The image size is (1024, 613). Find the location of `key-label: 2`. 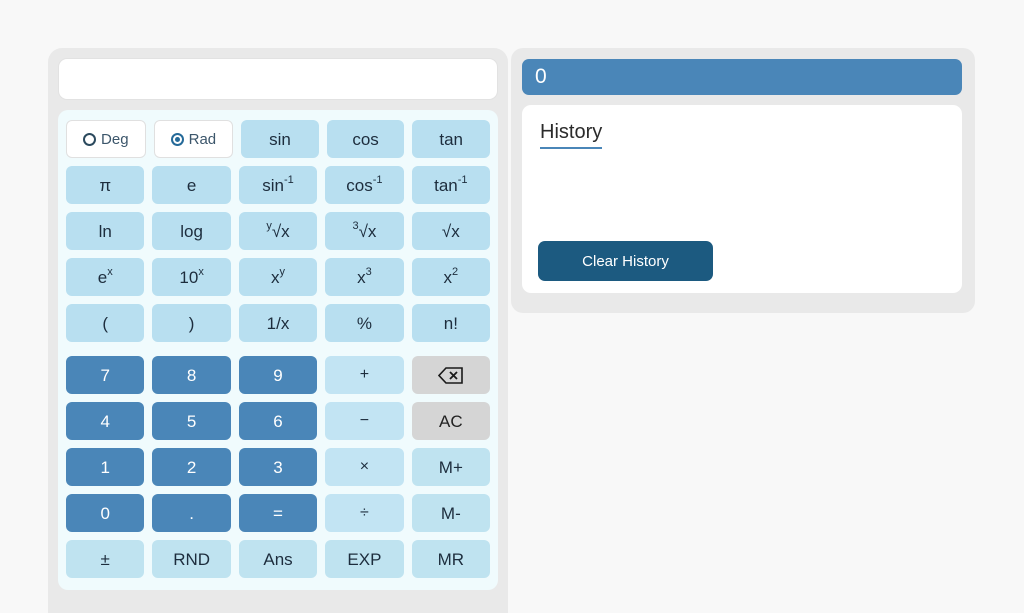

key-label: 2 is located at coordinates (191, 467).